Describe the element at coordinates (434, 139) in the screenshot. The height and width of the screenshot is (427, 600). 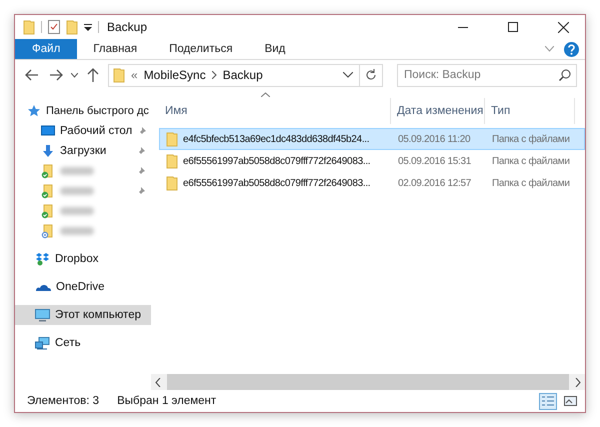
I see `modified-date: 05.09.2016 11:20` at that location.